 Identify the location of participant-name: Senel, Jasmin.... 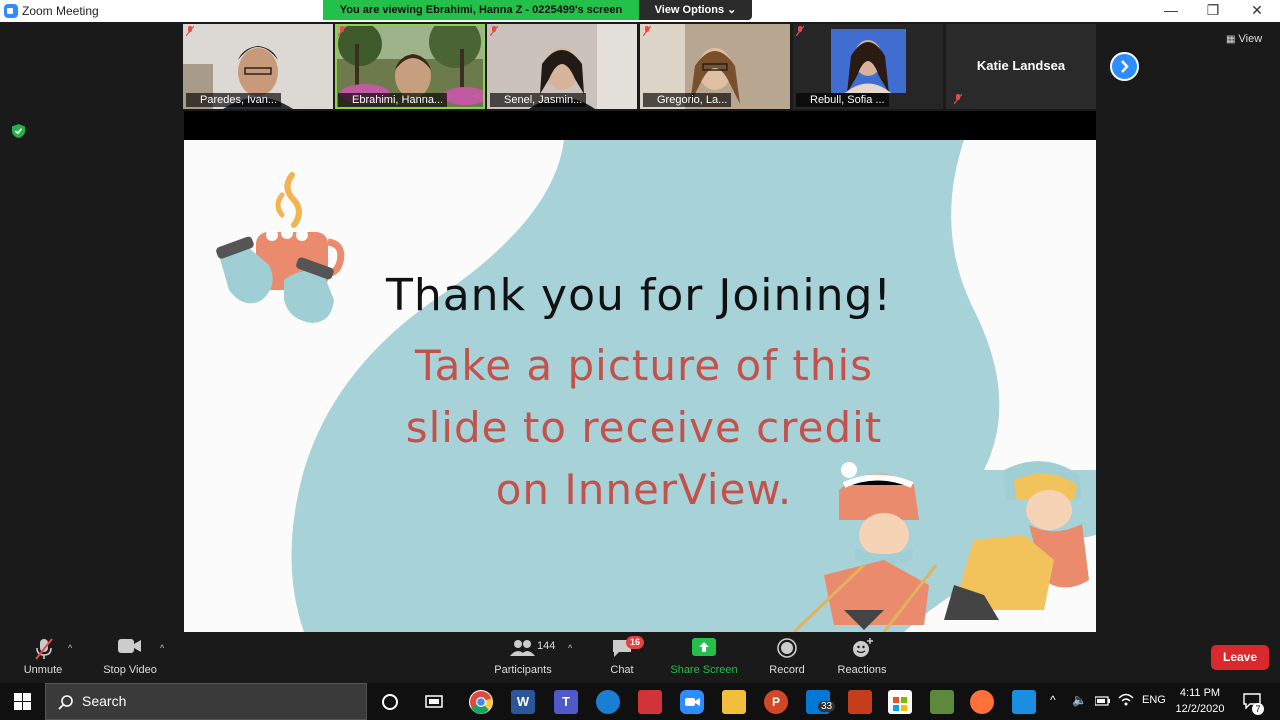
(538, 100).